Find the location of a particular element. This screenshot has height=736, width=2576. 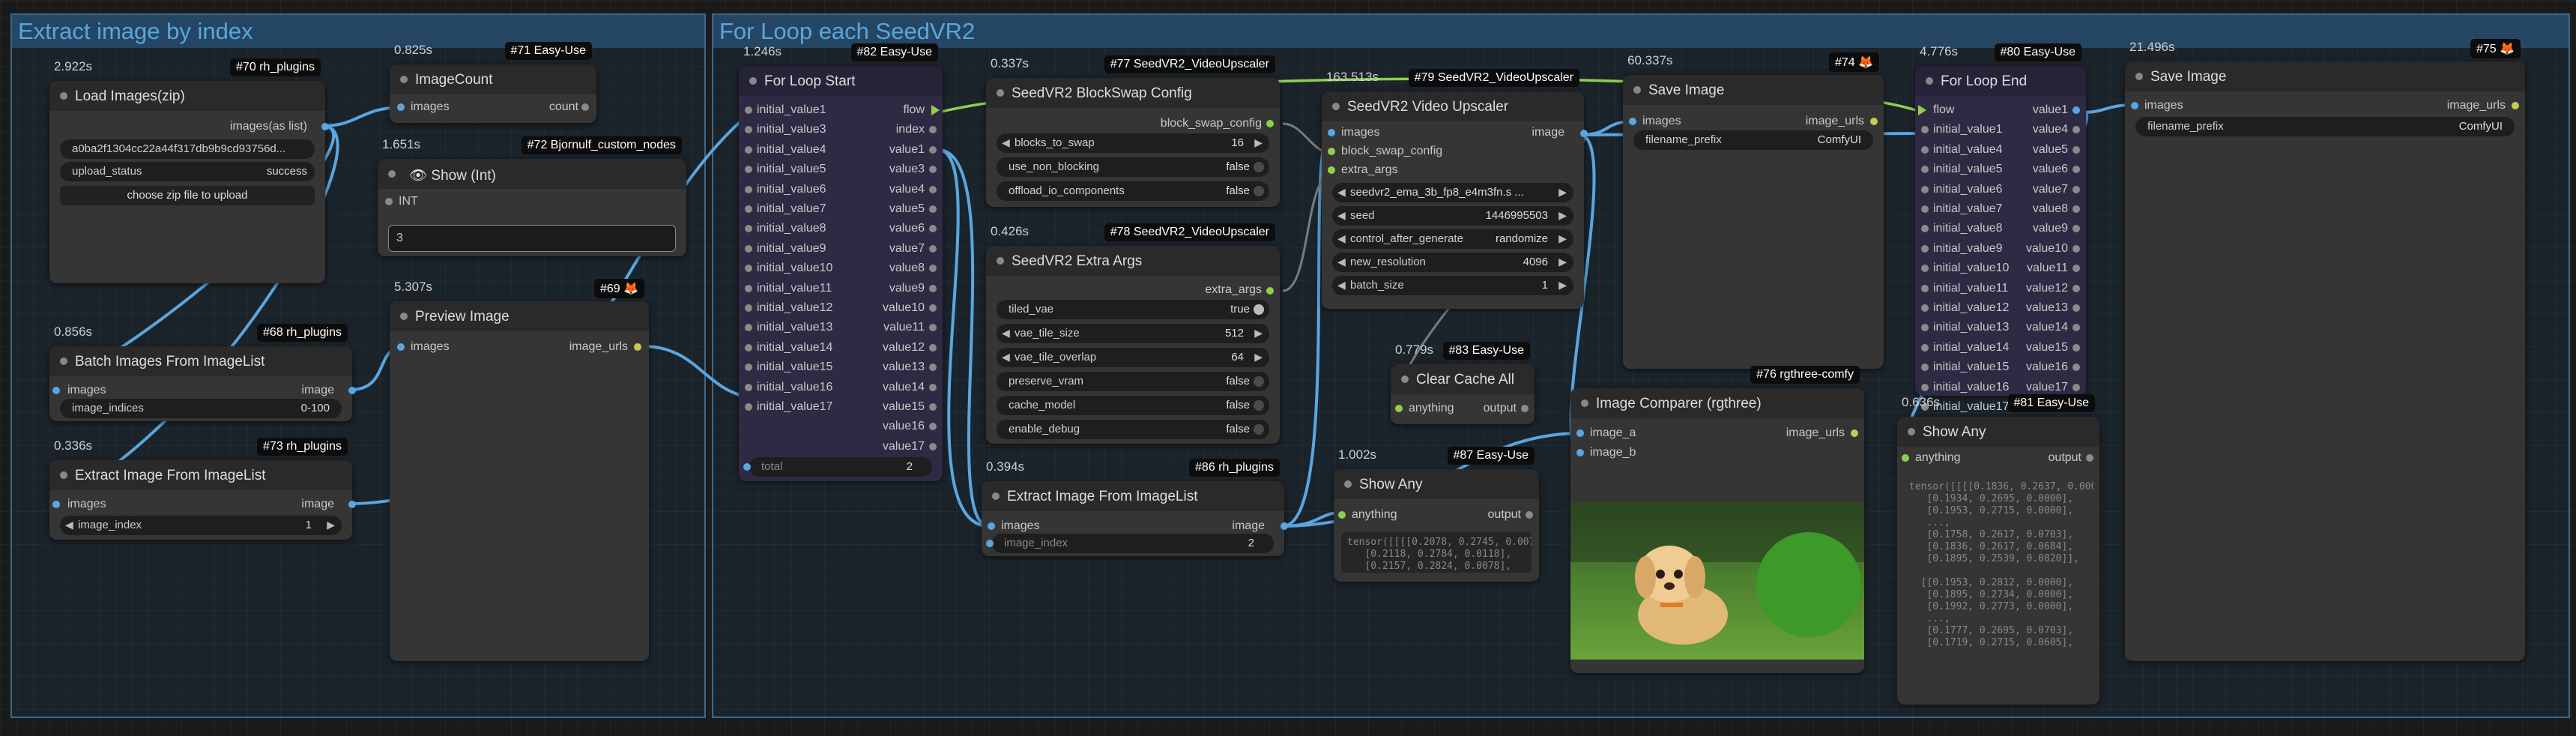

output-pin-block-swap-config is located at coordinates (1270, 123).